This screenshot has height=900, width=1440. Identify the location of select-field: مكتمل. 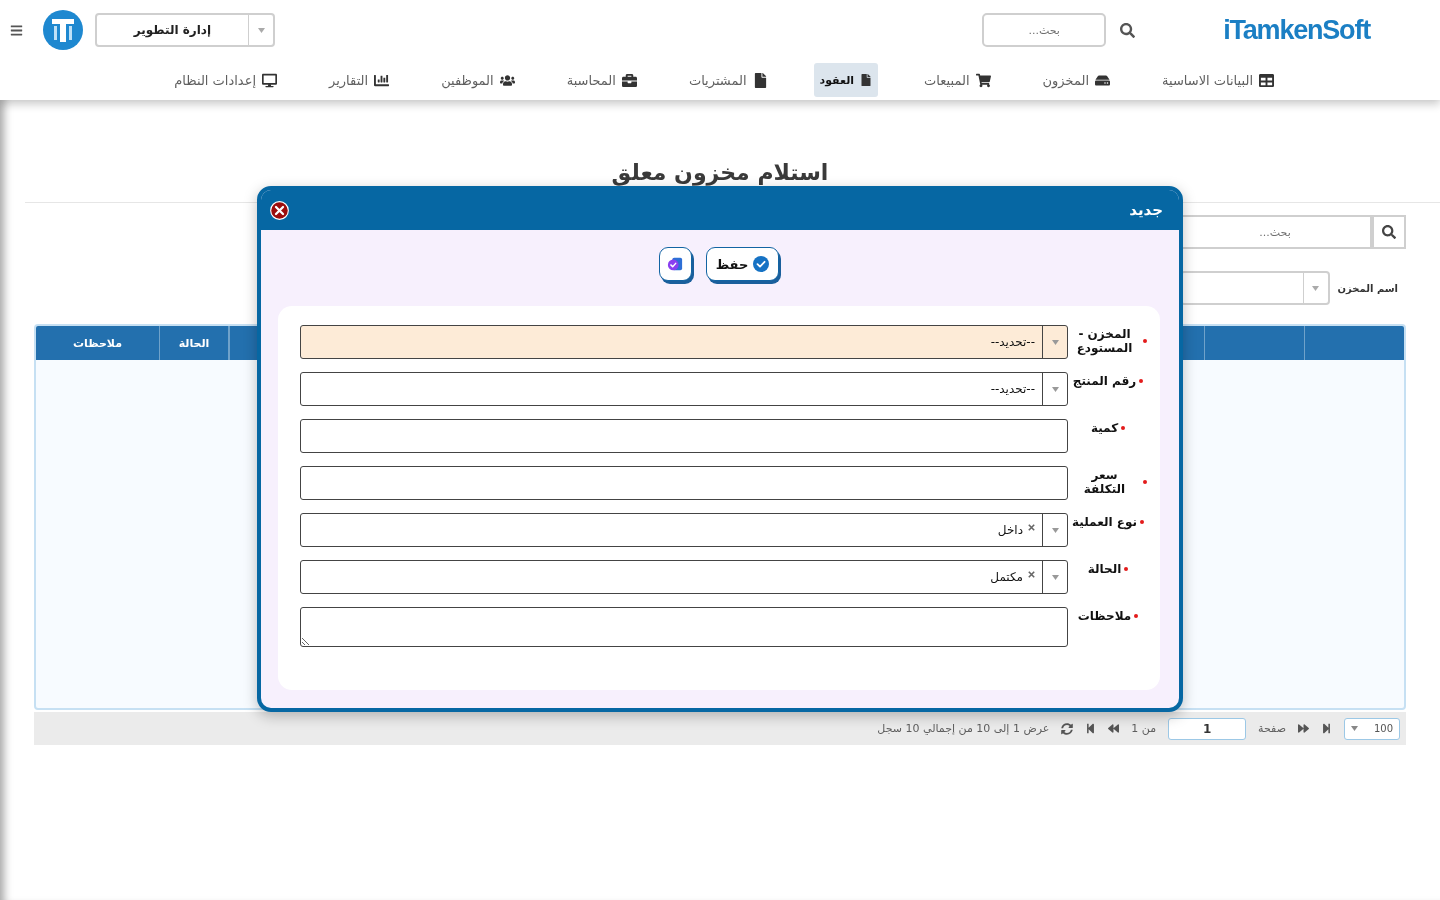
(684, 577).